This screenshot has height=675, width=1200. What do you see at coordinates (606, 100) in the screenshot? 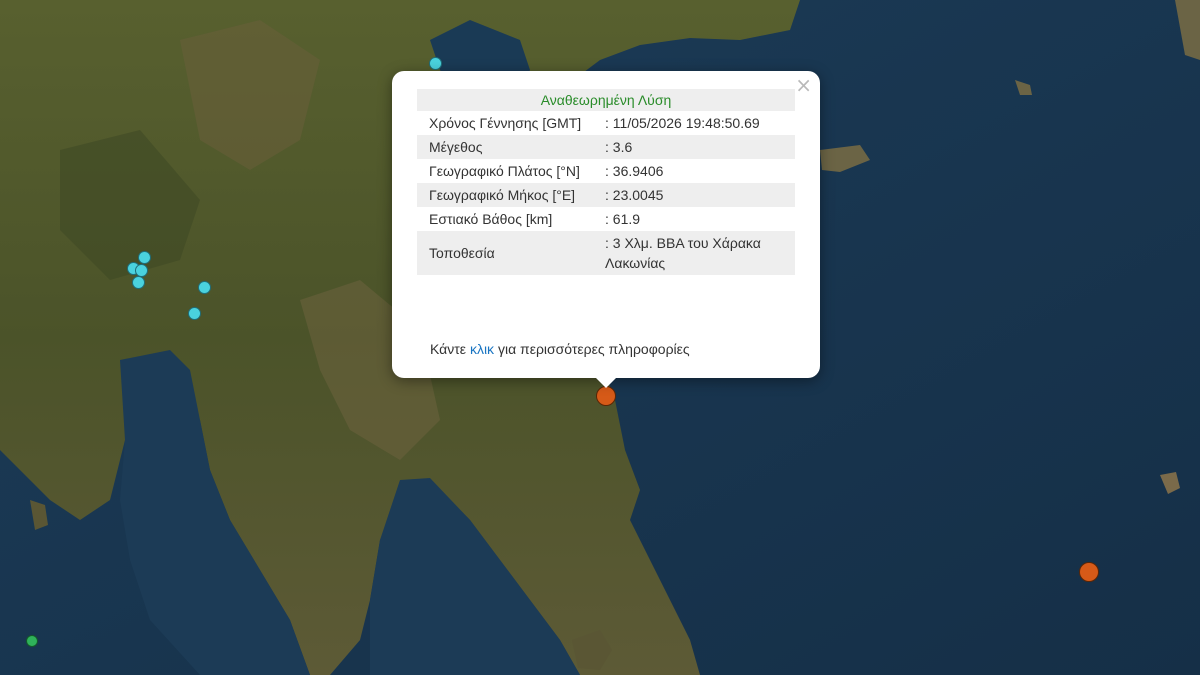
I see `popup-title: Αναθεωρημένη Λύση` at bounding box center [606, 100].